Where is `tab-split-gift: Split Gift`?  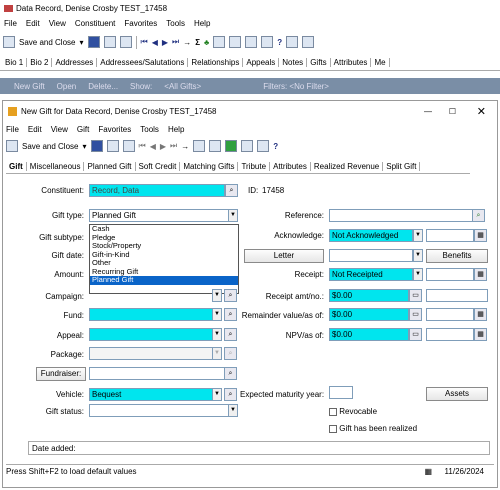
tab-split-gift: Split Gift is located at coordinates (402, 166).